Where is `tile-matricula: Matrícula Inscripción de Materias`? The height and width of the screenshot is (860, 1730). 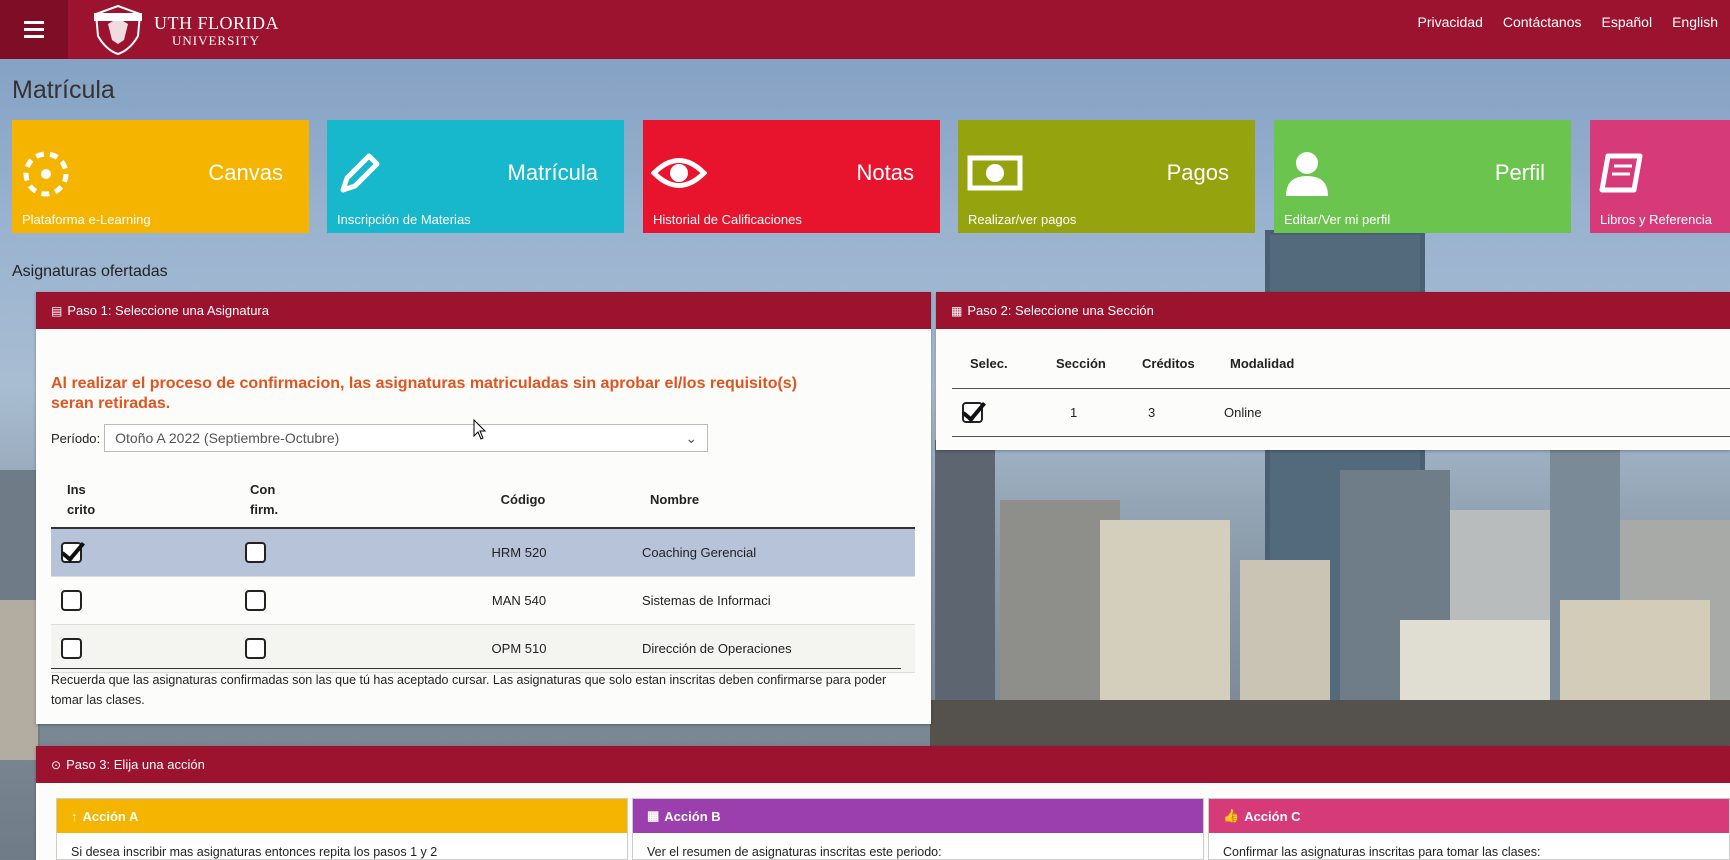 tile-matricula: Matrícula Inscripción de Materias is located at coordinates (475, 176).